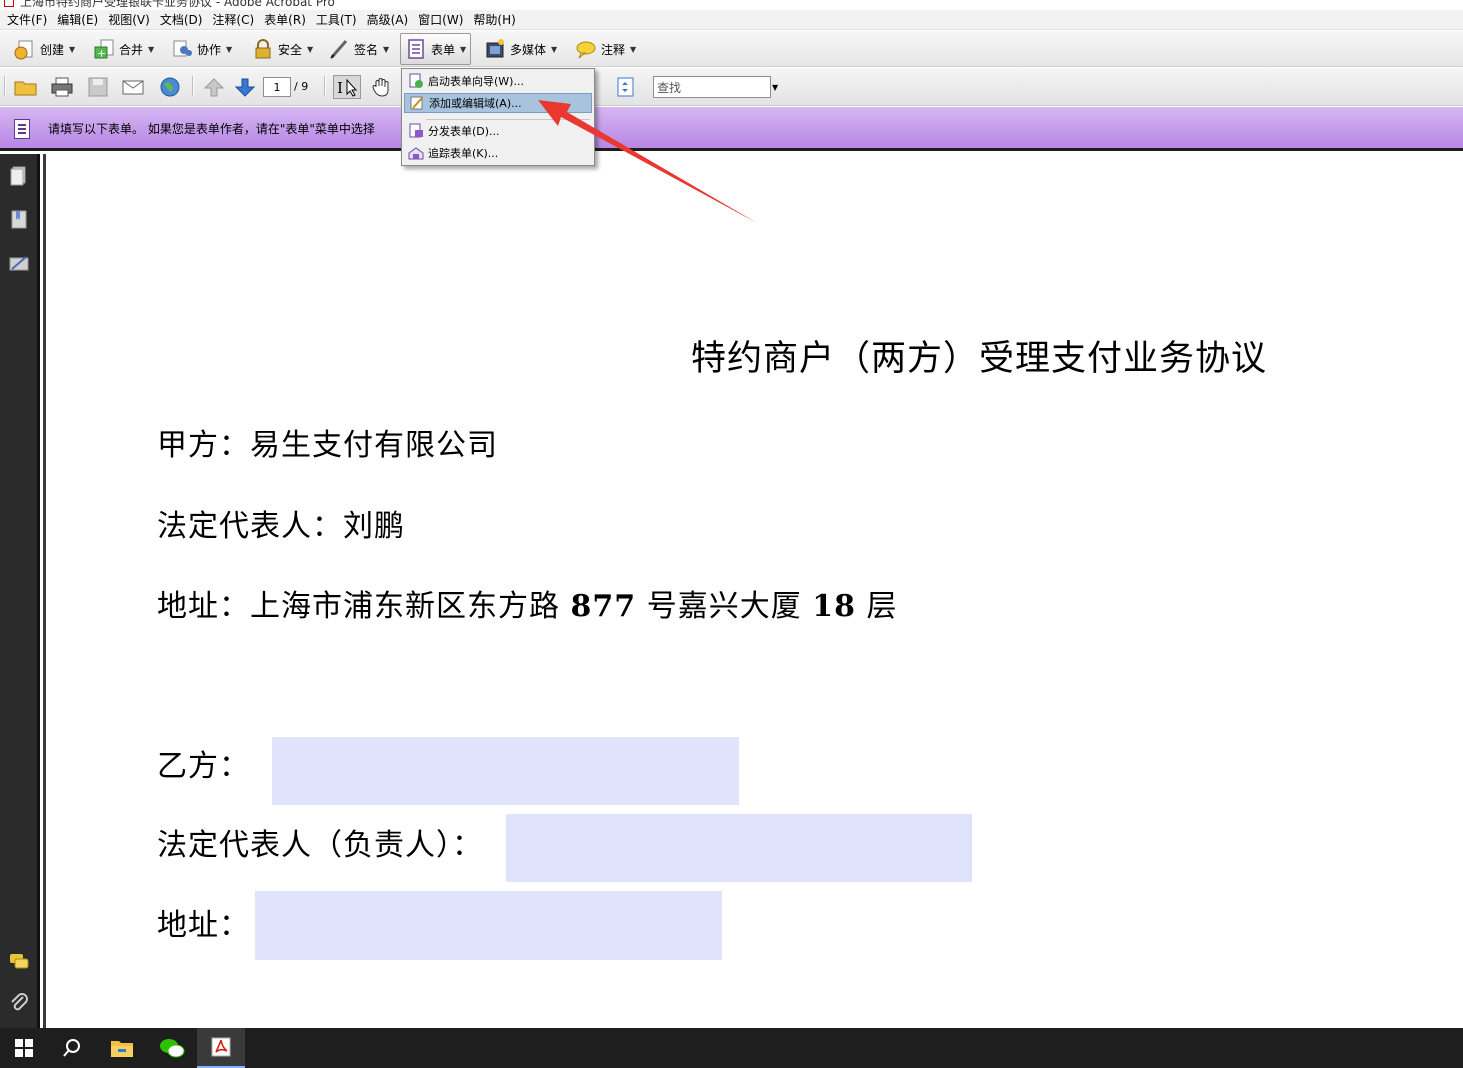  I want to click on document-title: 特约商户（两方）受理支付业务协议, so click(979, 359).